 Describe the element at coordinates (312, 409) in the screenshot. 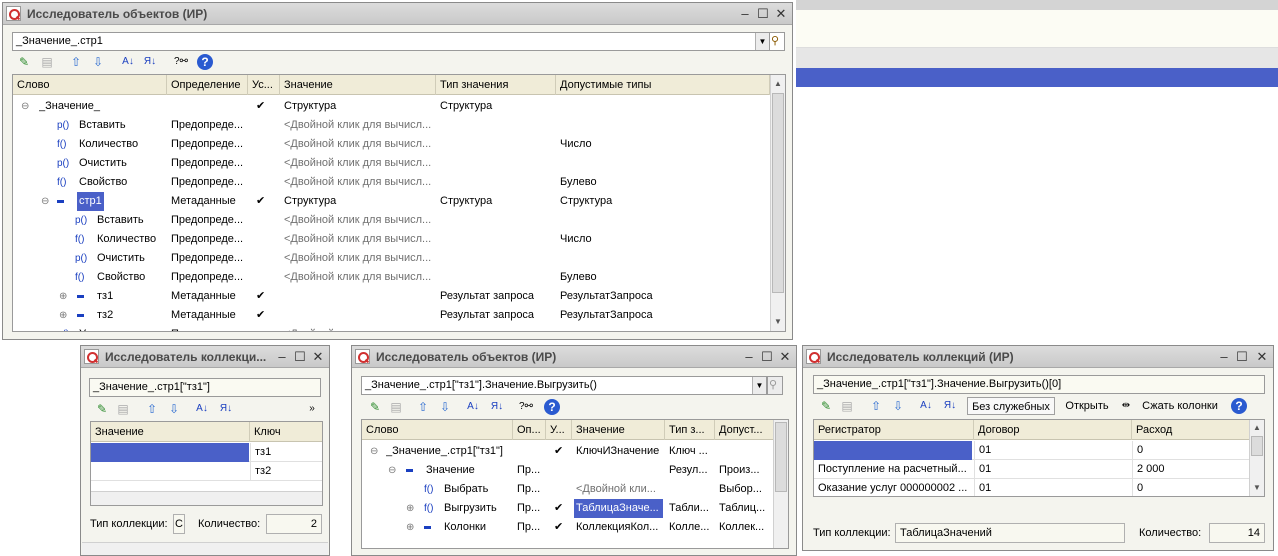

I see `more-icon: »` at that location.